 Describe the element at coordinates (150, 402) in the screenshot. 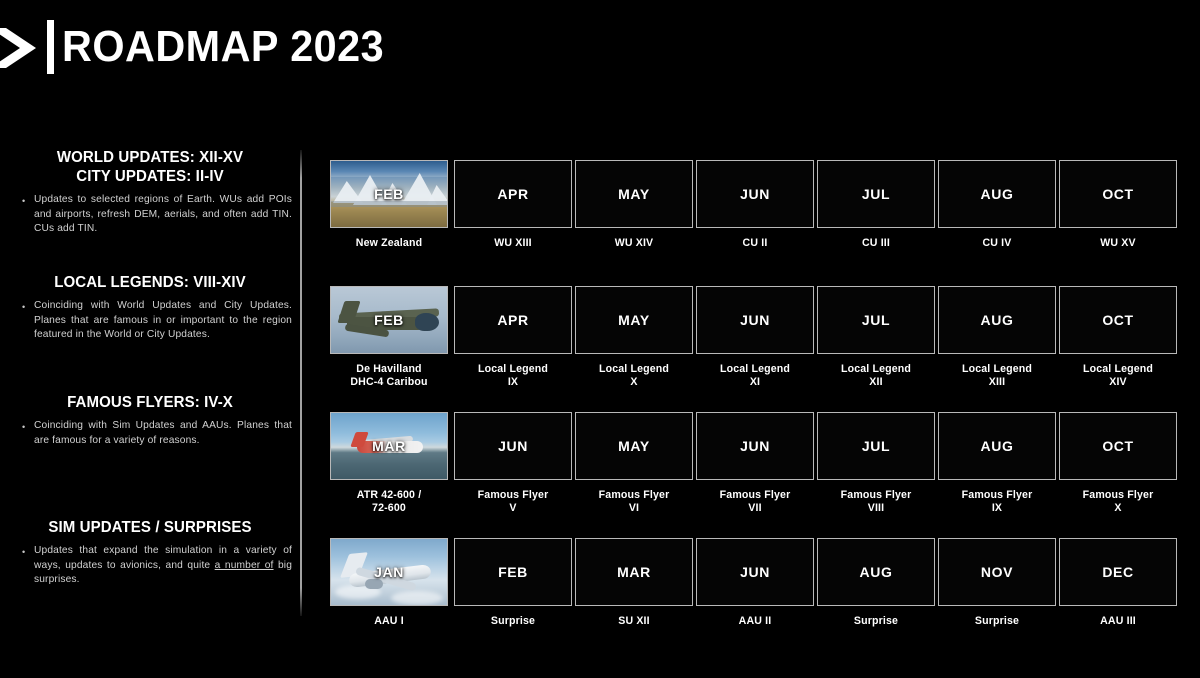

I see `sidebar-heading: FAMOUS FLYERS: IV-X` at that location.